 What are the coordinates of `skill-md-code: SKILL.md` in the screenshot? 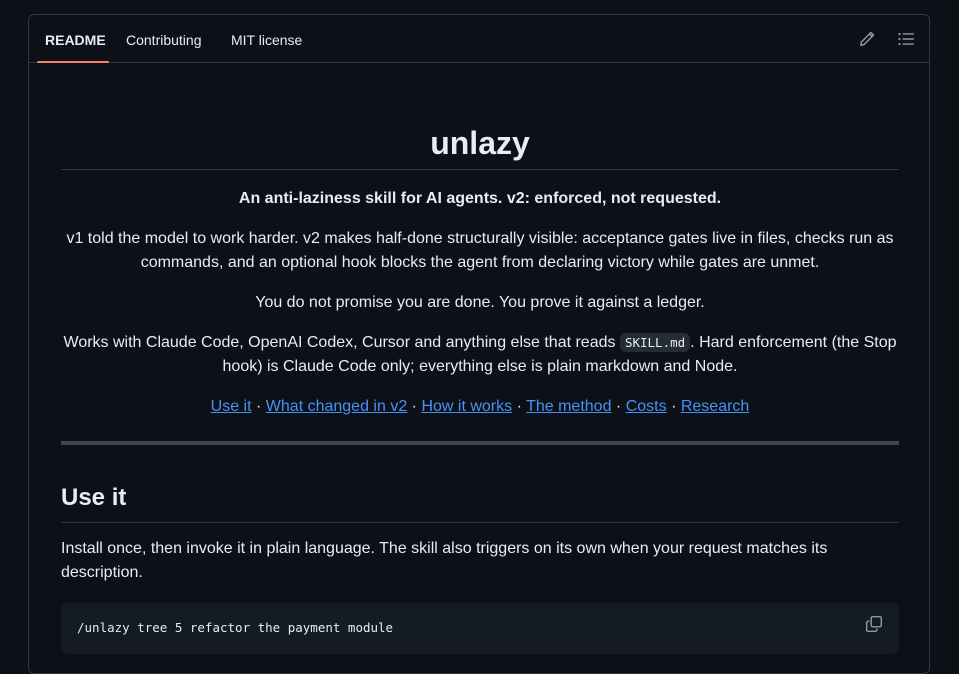 It's located at (655, 342).